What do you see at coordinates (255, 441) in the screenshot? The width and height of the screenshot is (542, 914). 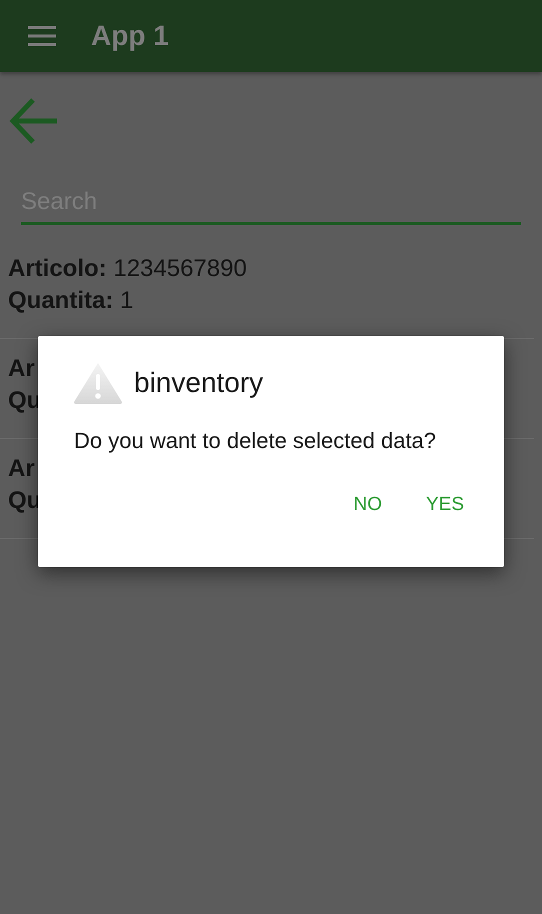 I see `dialog-message: Do you want to delete selected data?` at bounding box center [255, 441].